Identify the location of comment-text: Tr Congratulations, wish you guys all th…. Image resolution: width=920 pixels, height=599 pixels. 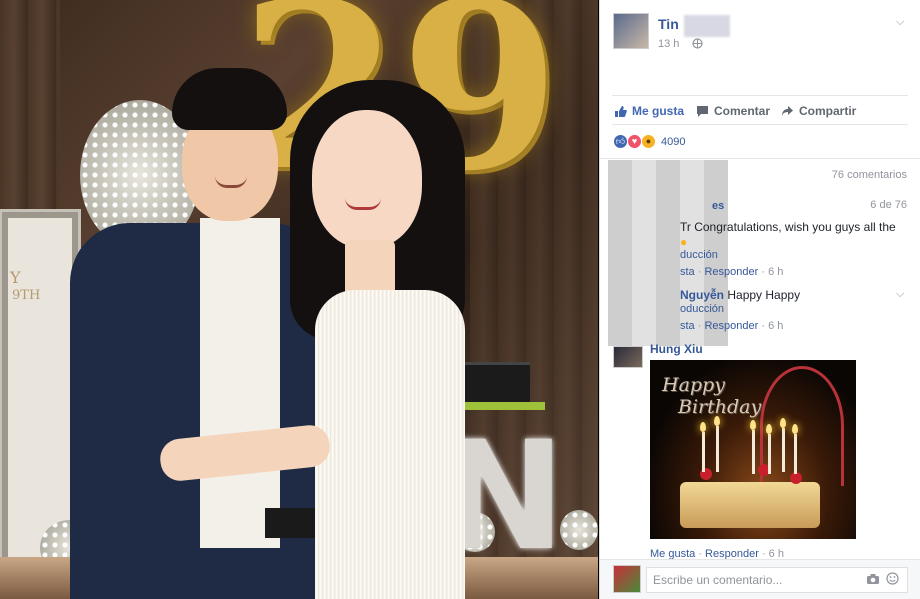
(788, 227).